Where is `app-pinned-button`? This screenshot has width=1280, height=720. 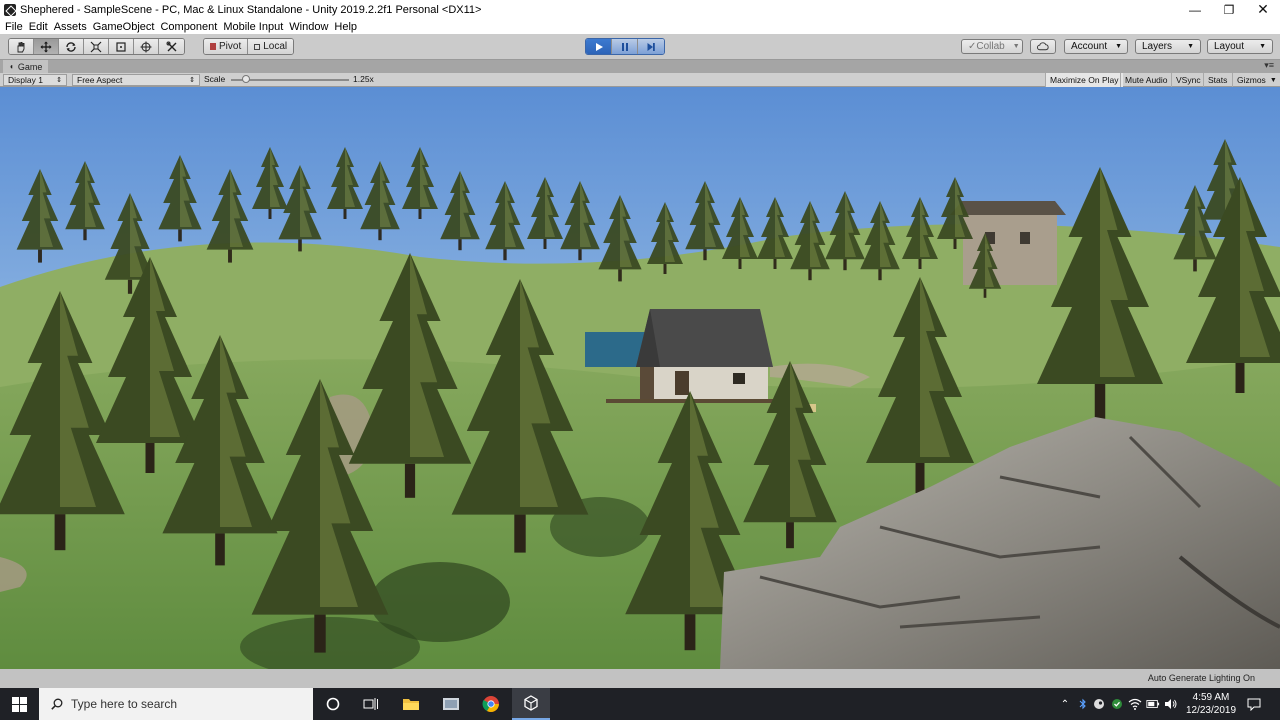 app-pinned-button is located at coordinates (451, 704).